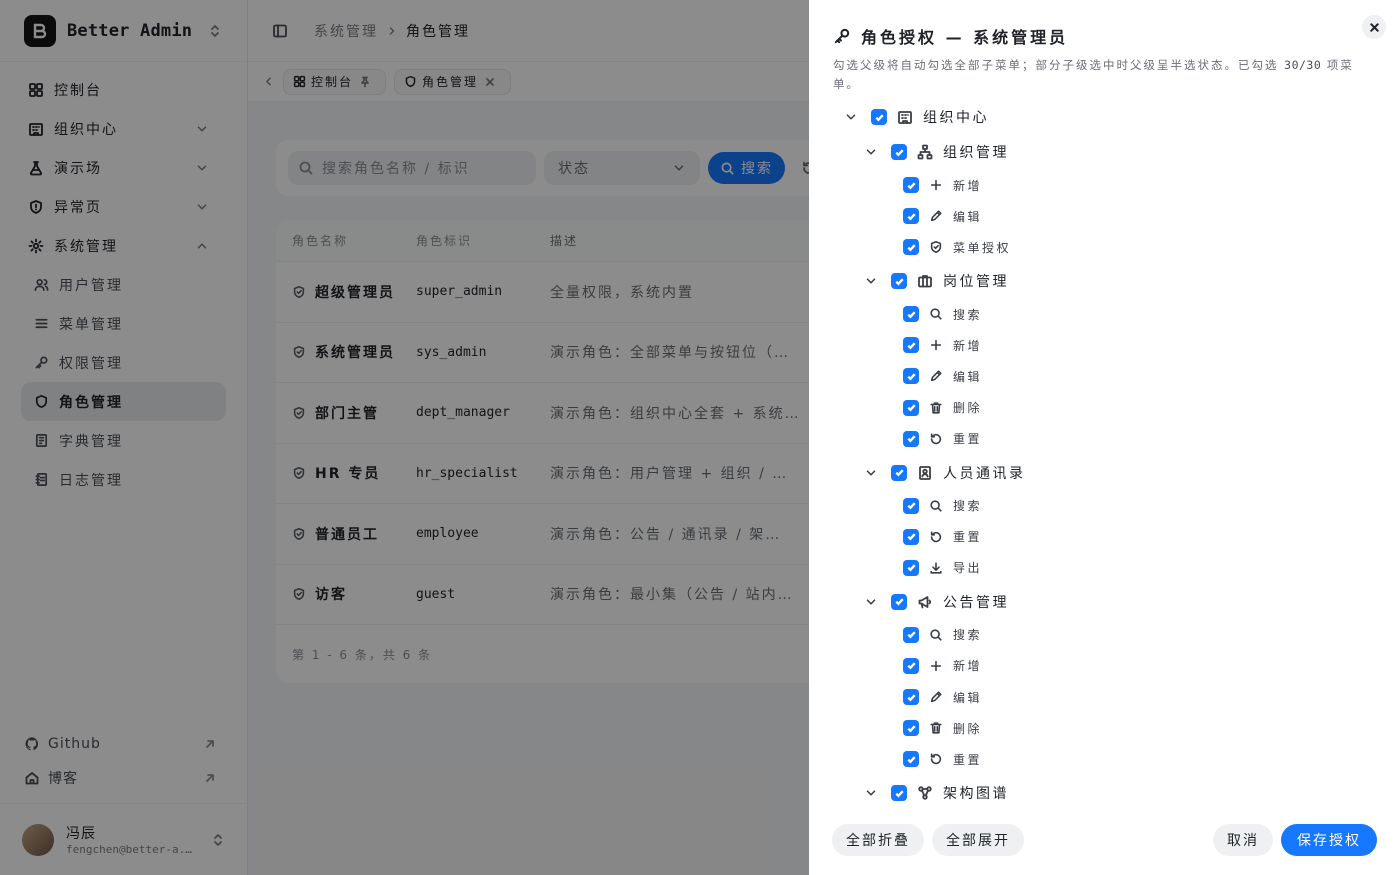 The height and width of the screenshot is (875, 1400). What do you see at coordinates (925, 152) in the screenshot?
I see `org-chart-icon` at bounding box center [925, 152].